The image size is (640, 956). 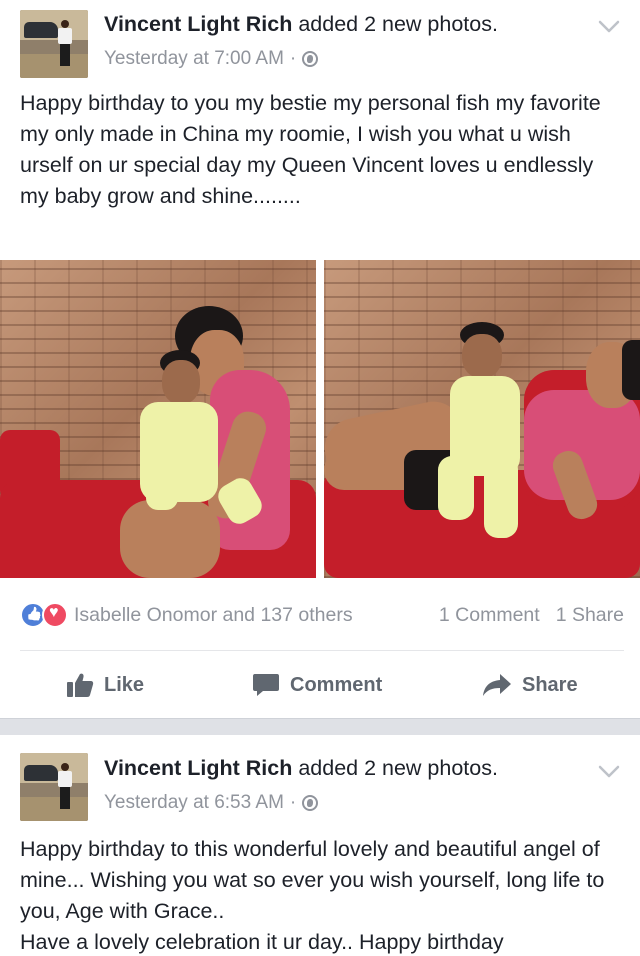 I want to click on thumbs-up-icon, so click(x=80, y=685).